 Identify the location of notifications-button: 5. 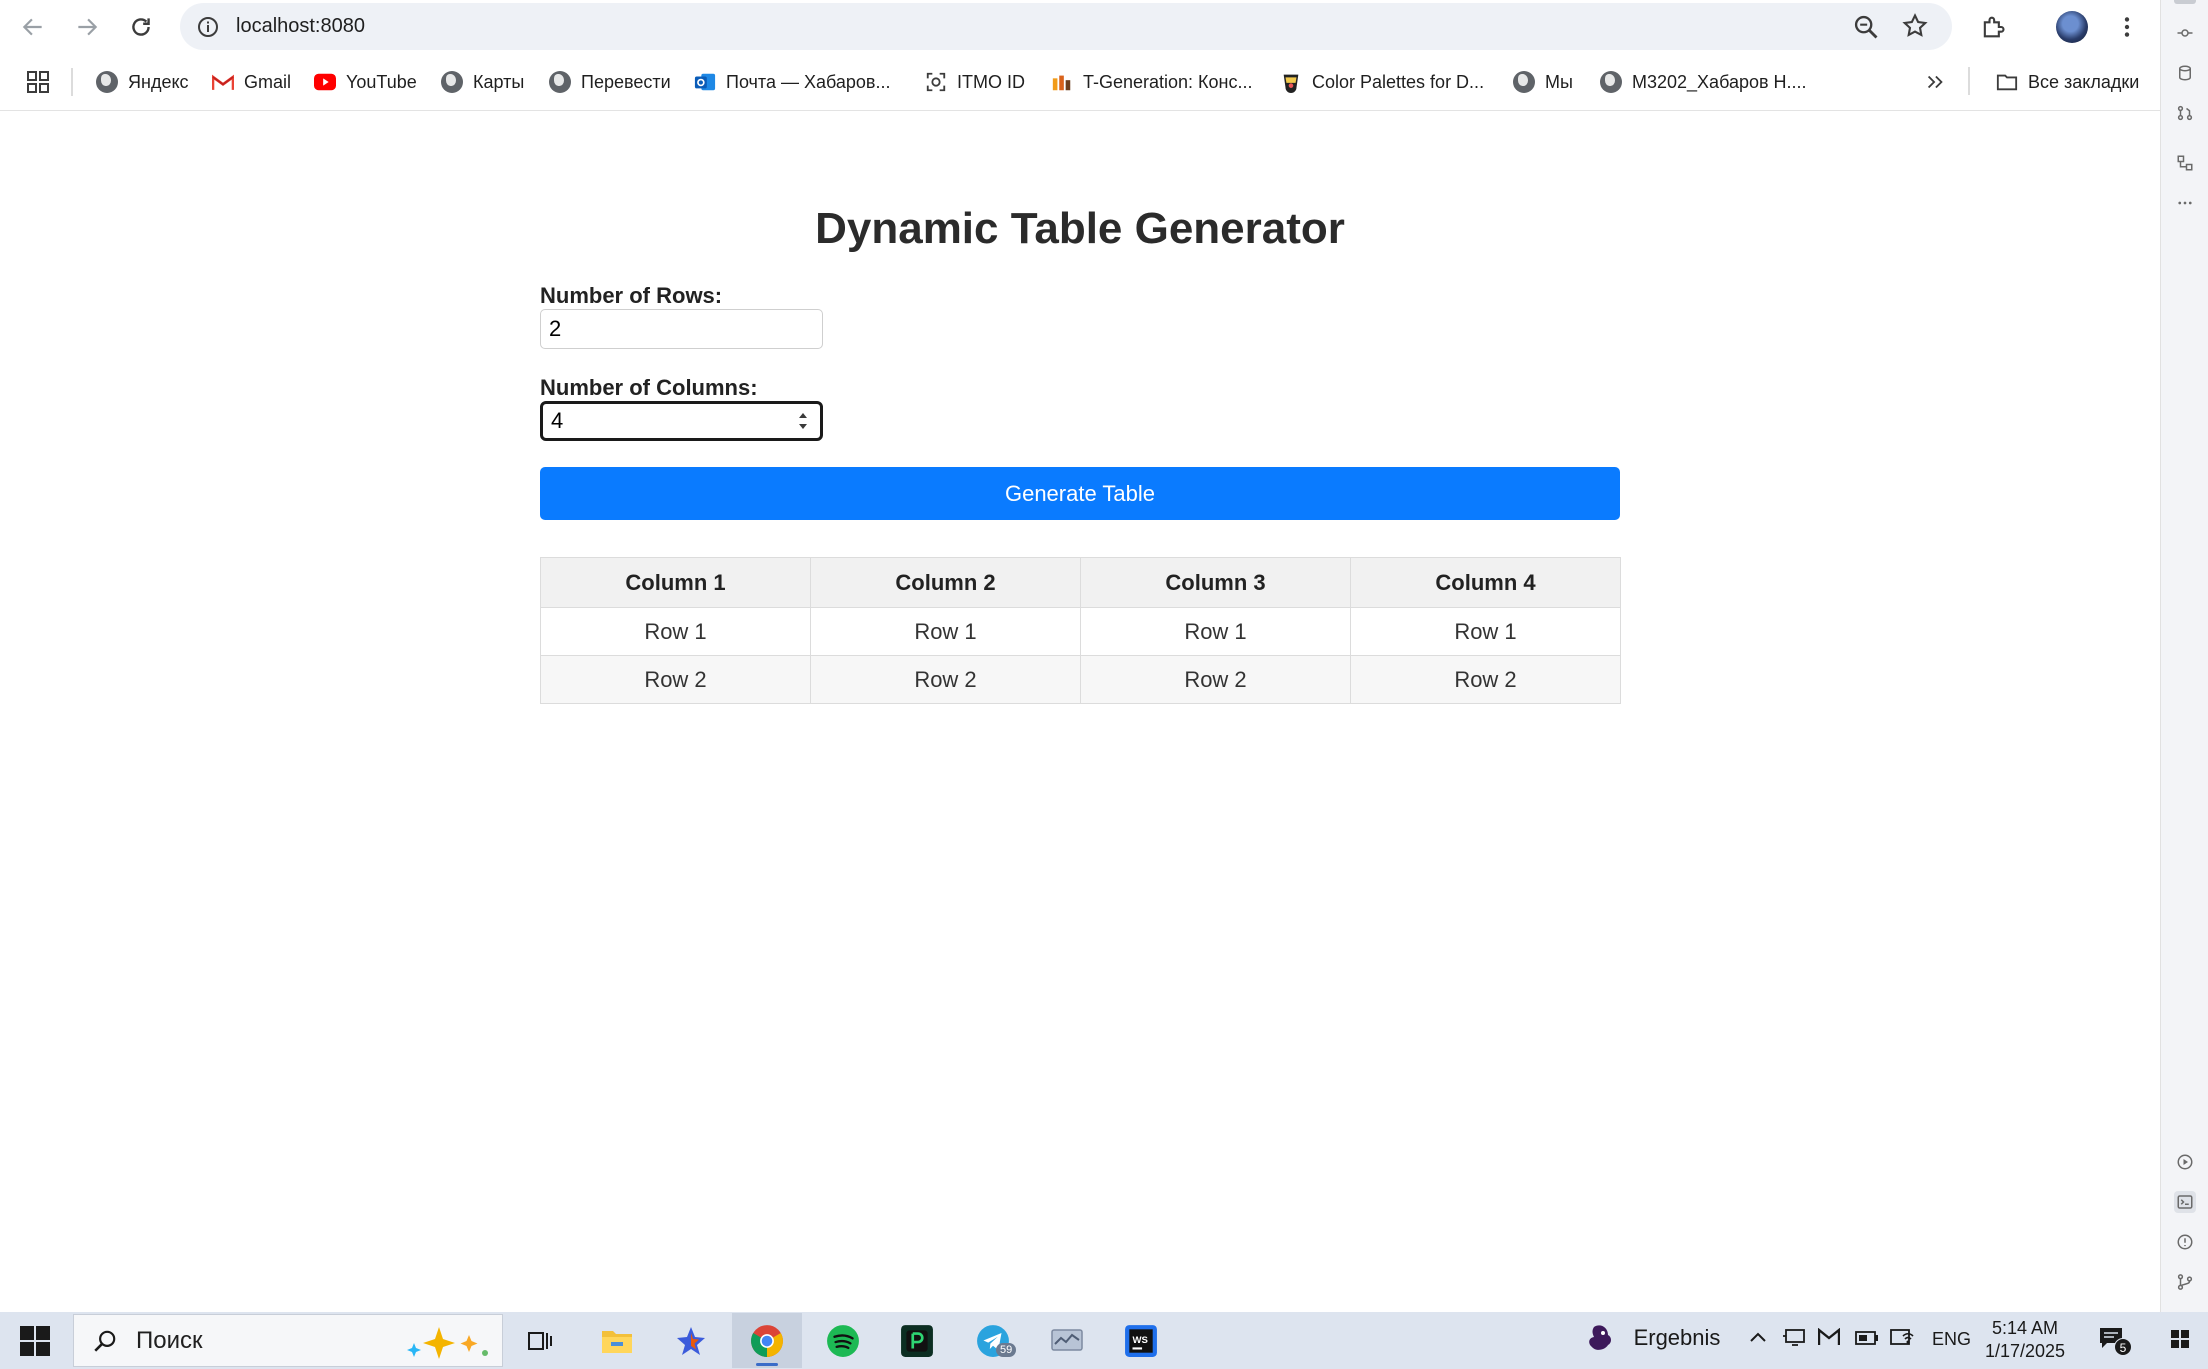
(2115, 1341).